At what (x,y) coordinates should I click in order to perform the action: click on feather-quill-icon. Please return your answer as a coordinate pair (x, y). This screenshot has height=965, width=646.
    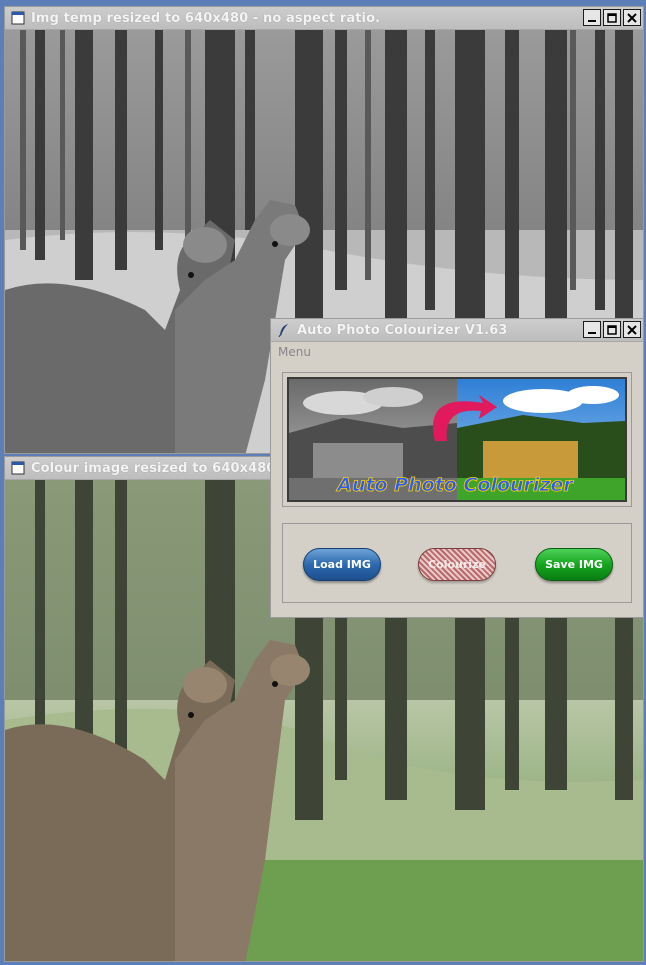
    Looking at the image, I should click on (283, 330).